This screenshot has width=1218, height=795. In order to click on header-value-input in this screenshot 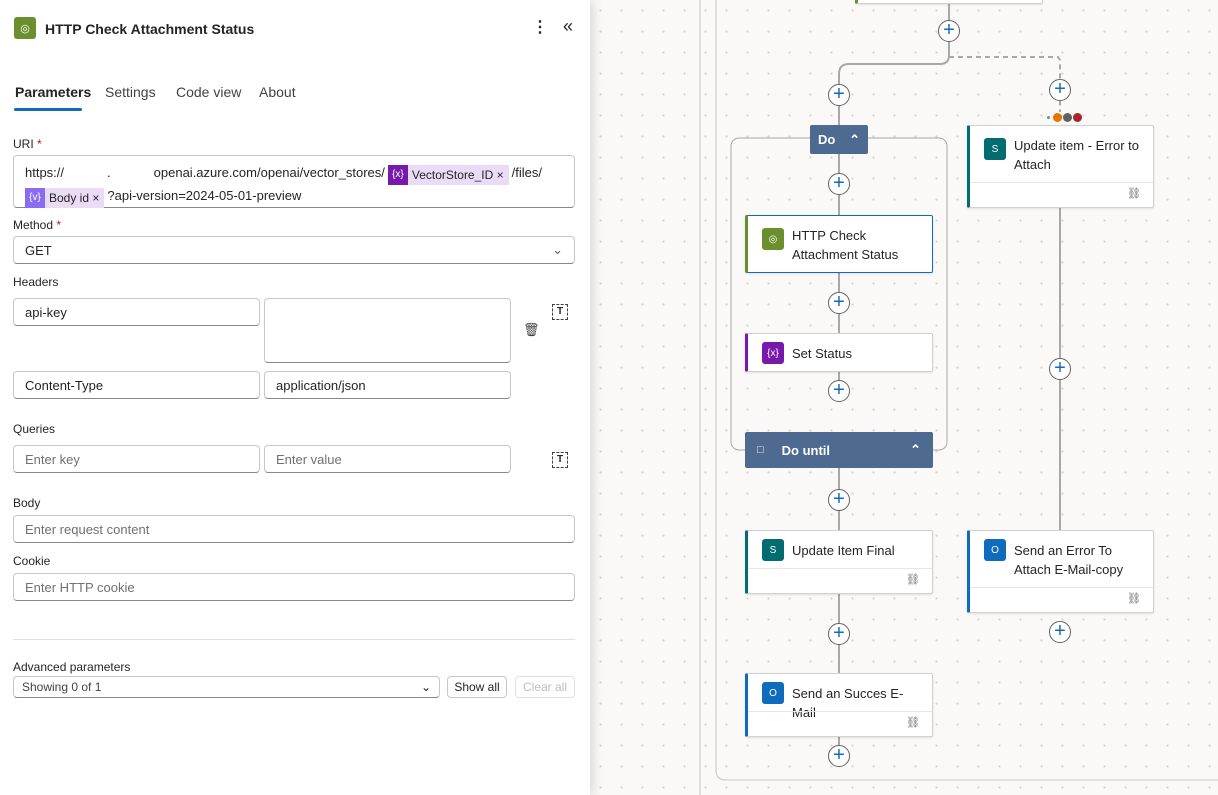, I will do `click(387, 330)`.